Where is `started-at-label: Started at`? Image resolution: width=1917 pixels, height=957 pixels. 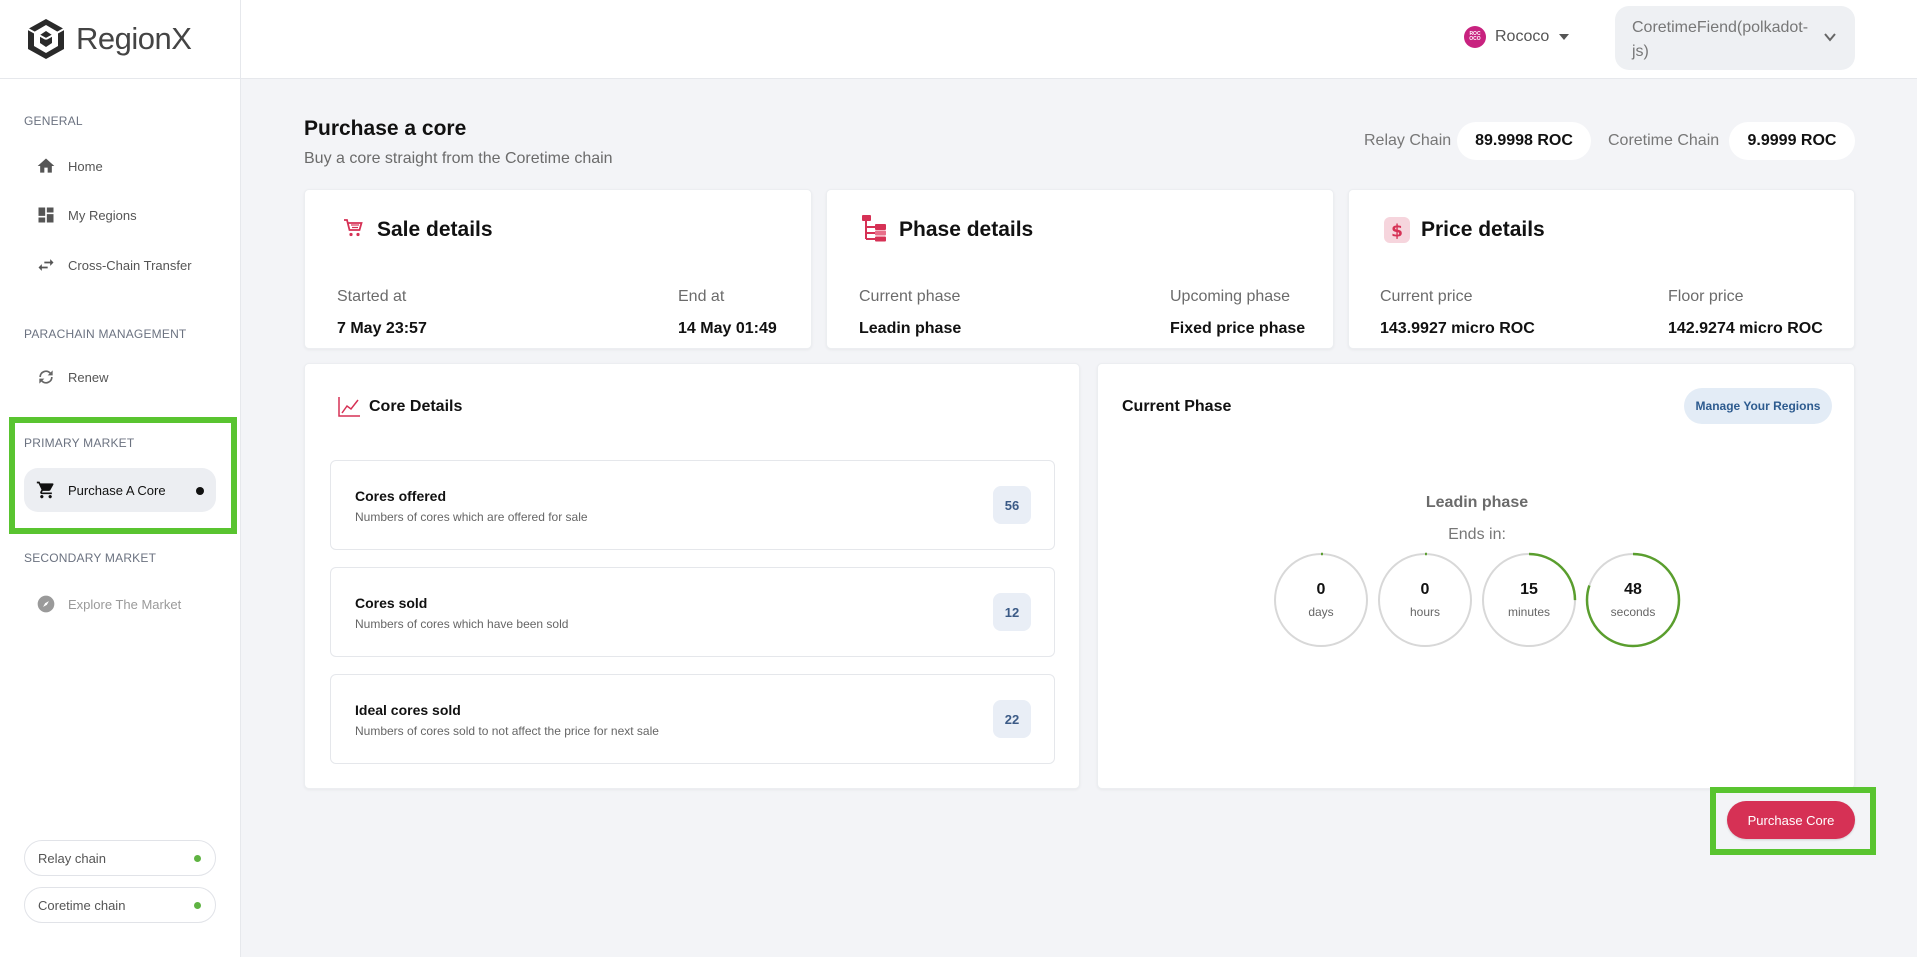
started-at-label: Started at is located at coordinates (372, 296).